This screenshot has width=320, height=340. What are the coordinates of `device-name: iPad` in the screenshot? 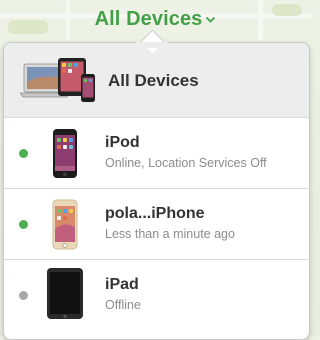 It's located at (122, 284).